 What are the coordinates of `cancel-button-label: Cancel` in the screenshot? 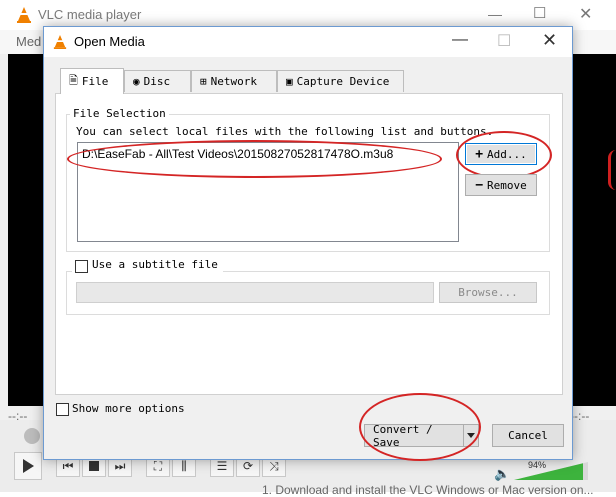 It's located at (528, 435).